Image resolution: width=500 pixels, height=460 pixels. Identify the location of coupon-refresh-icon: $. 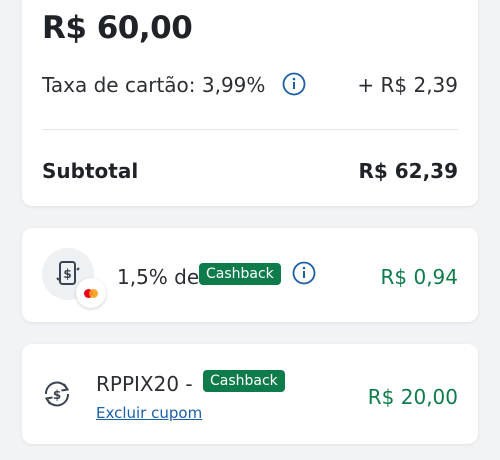
(57, 396).